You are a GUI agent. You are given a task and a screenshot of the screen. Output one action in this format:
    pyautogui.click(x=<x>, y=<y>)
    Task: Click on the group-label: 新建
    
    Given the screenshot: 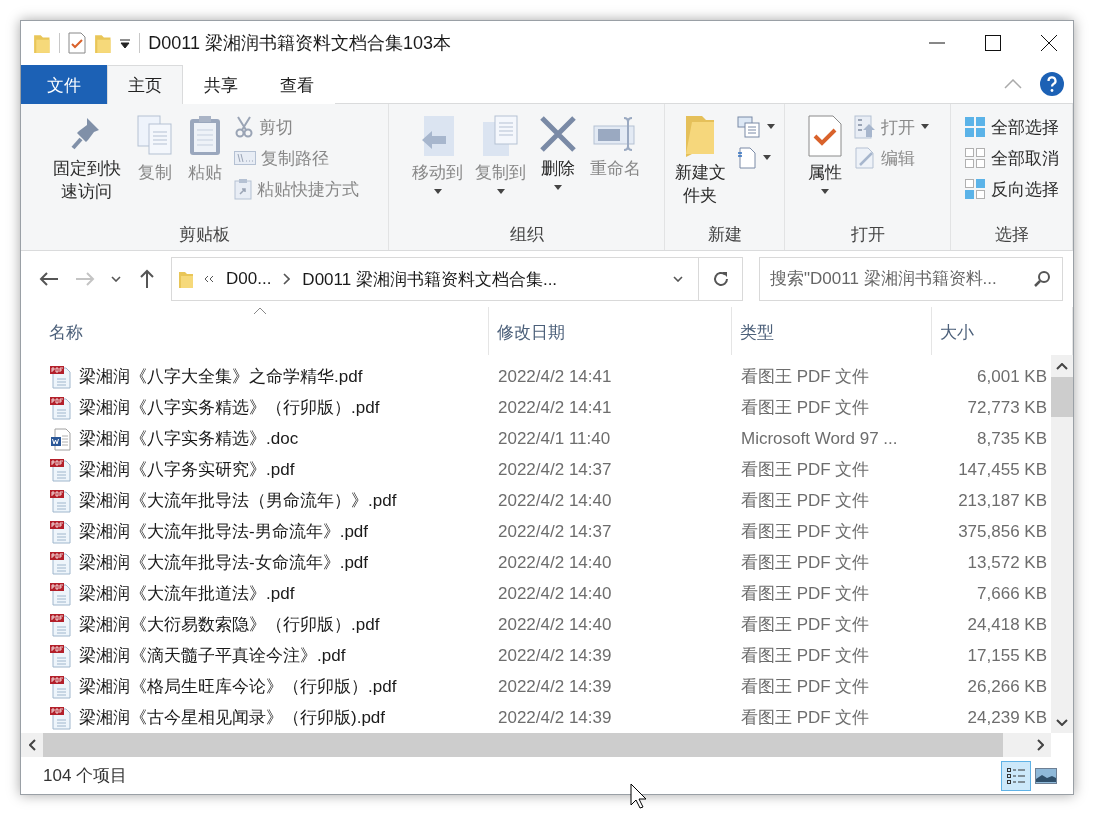 What is the action you would take?
    pyautogui.click(x=724, y=235)
    